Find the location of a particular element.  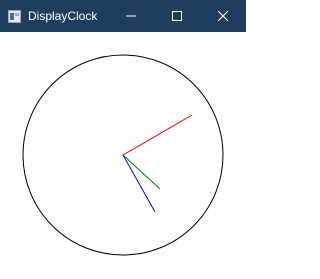

minimize-button is located at coordinates (131, 16).